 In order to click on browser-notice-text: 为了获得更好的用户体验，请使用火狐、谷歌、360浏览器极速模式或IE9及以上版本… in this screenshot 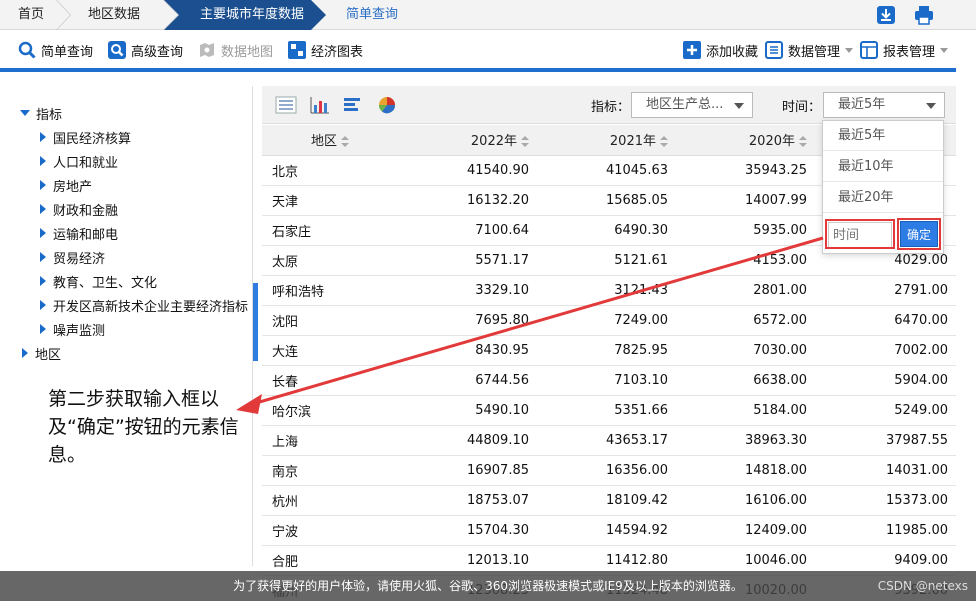, I will do `click(488, 586)`.